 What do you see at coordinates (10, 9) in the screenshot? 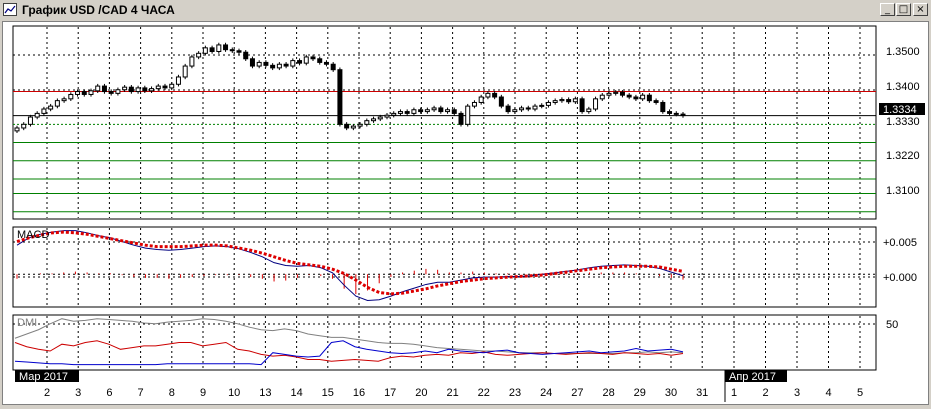
I see `chart-app-icon` at bounding box center [10, 9].